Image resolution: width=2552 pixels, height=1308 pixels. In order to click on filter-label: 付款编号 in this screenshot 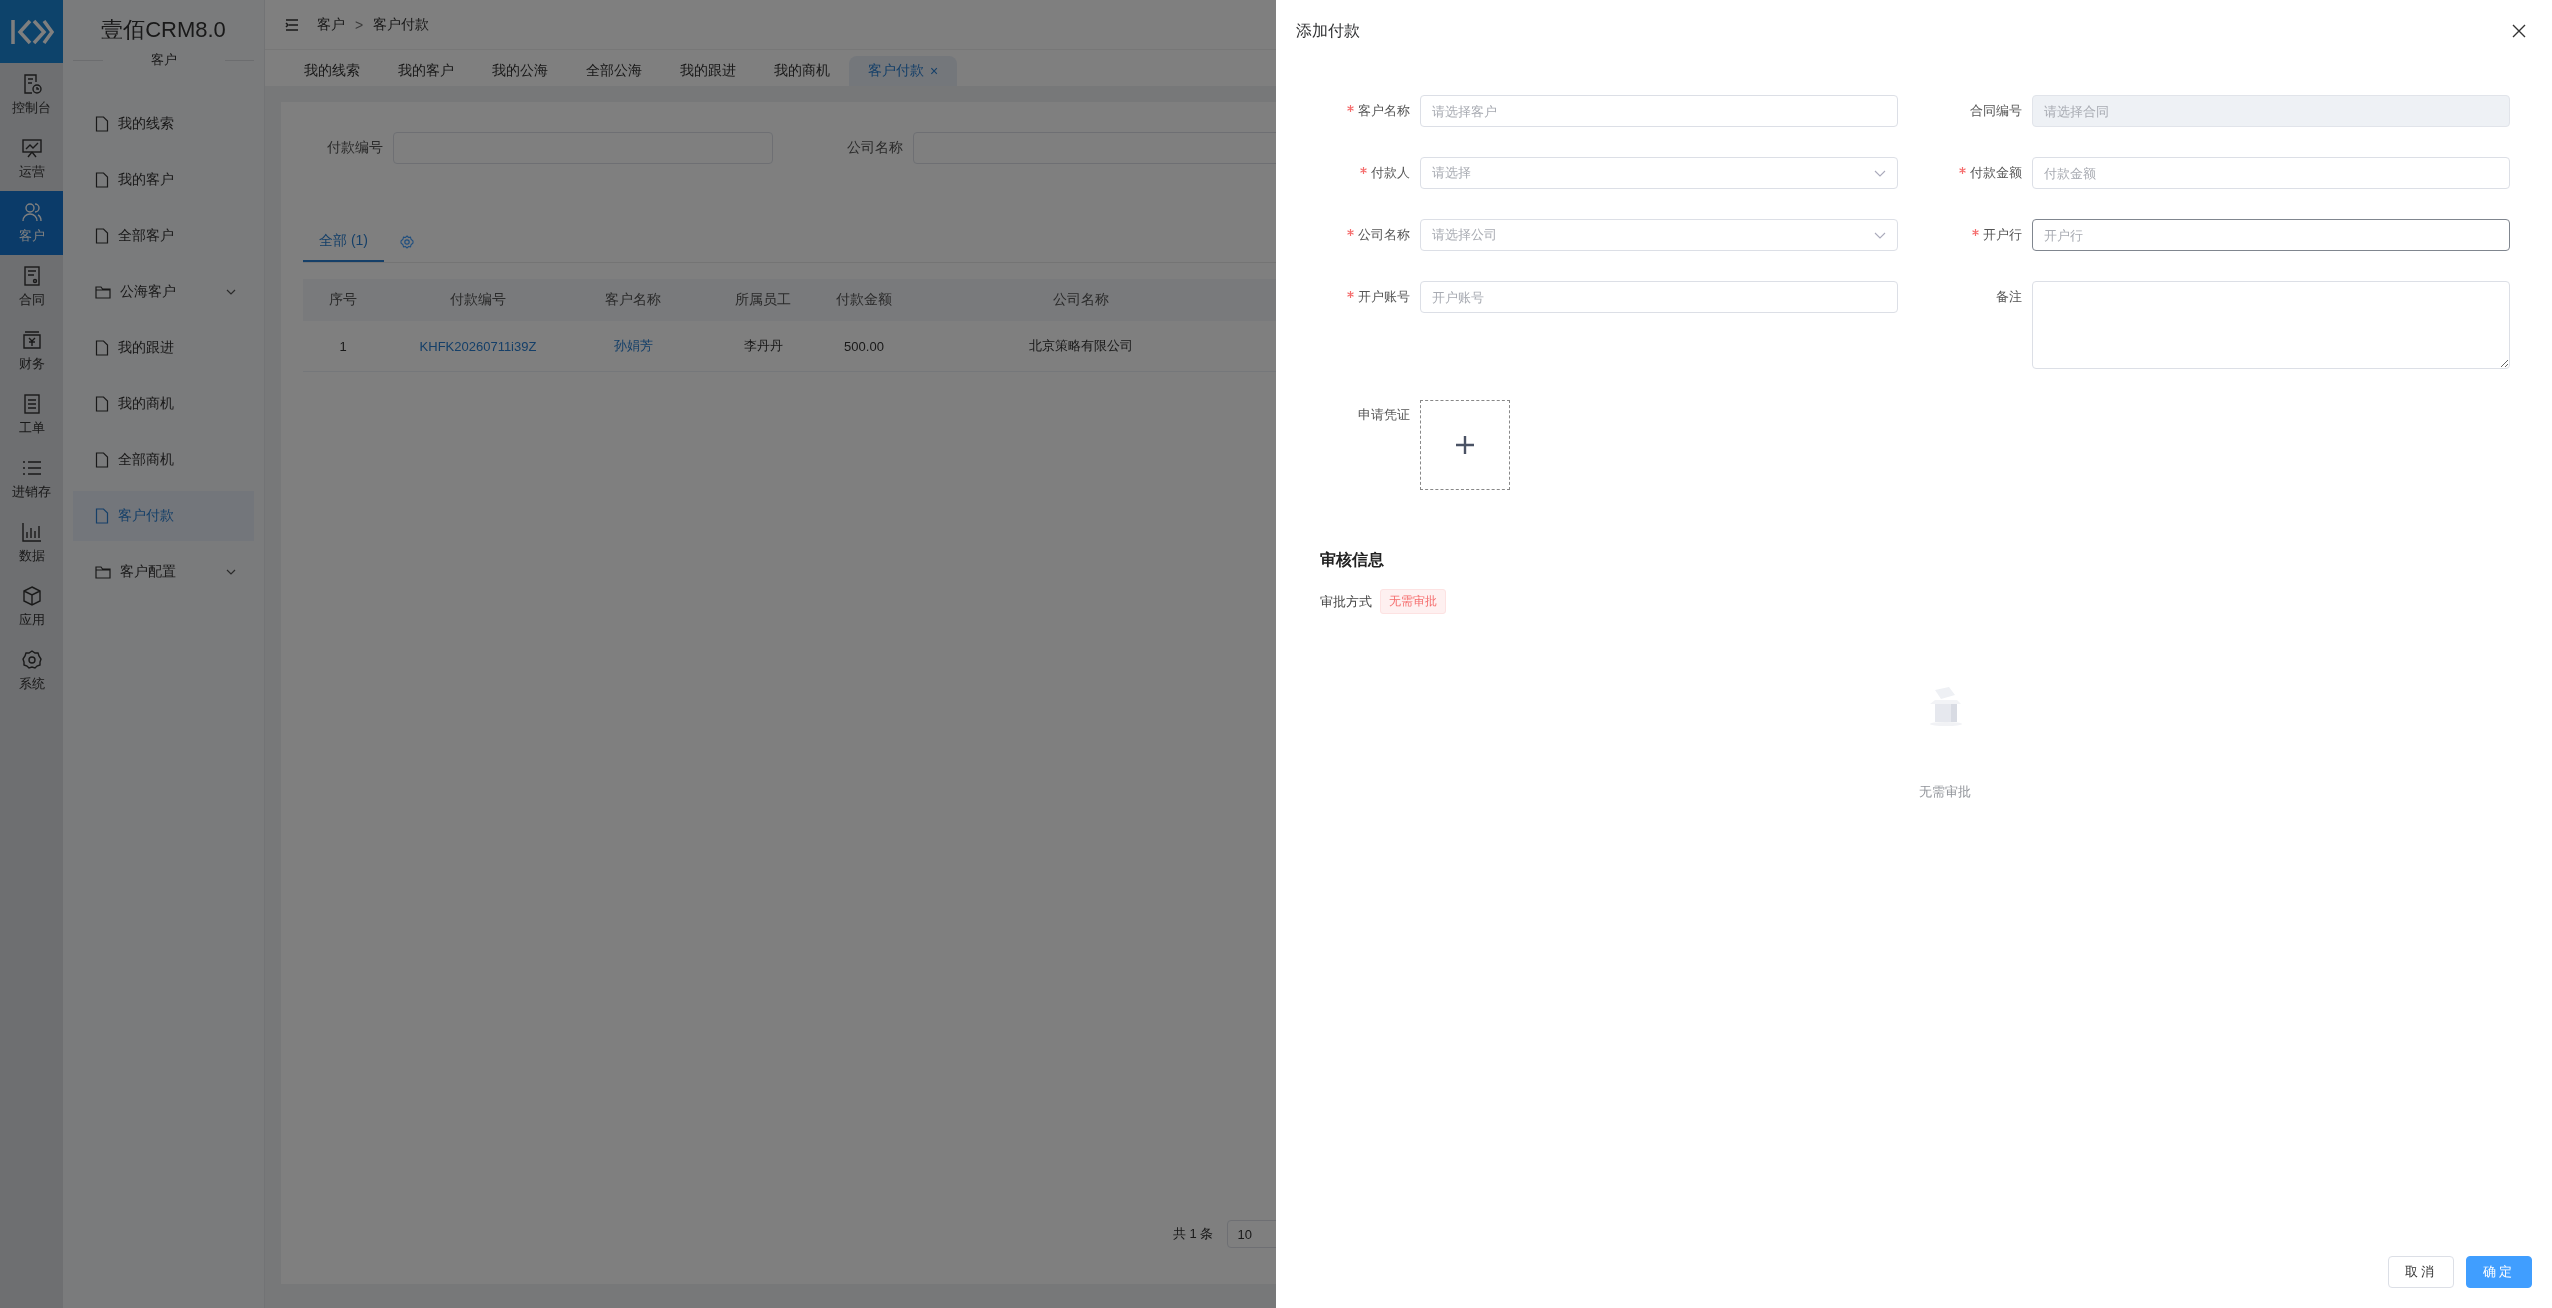, I will do `click(354, 148)`.